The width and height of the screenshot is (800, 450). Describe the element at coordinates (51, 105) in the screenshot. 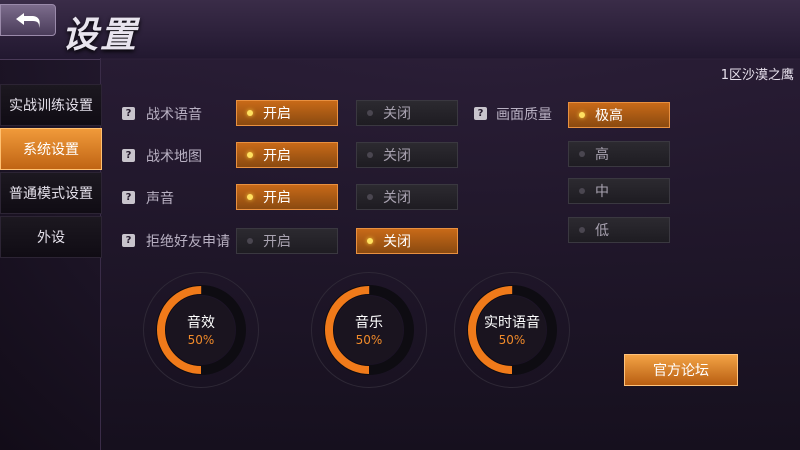

I see `sidebar-item-combat-training: 实战训练设置` at that location.